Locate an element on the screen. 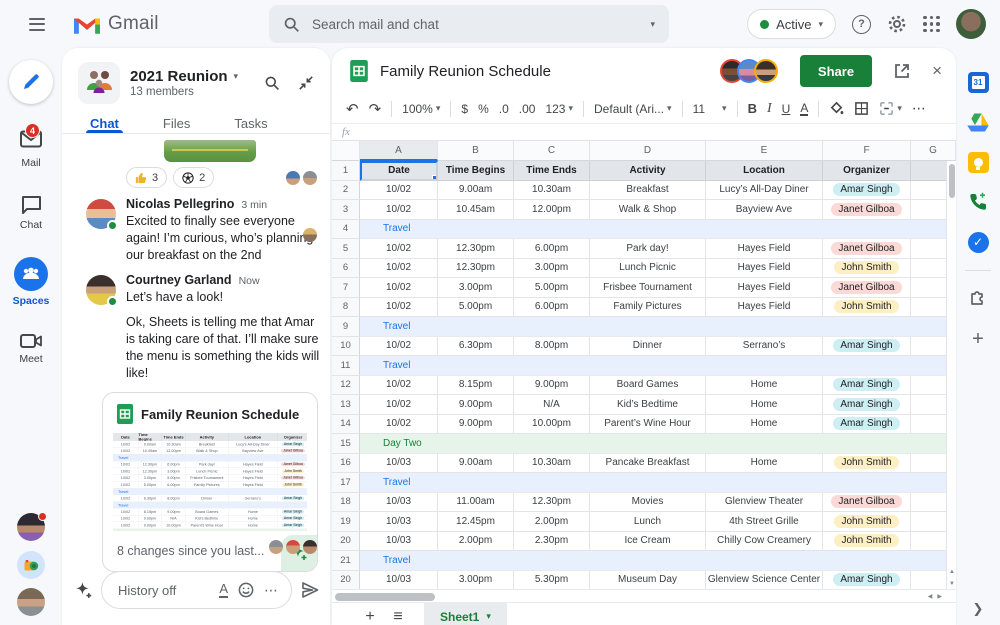 The image size is (1000, 625). cell: Lunch is located at coordinates (648, 522).